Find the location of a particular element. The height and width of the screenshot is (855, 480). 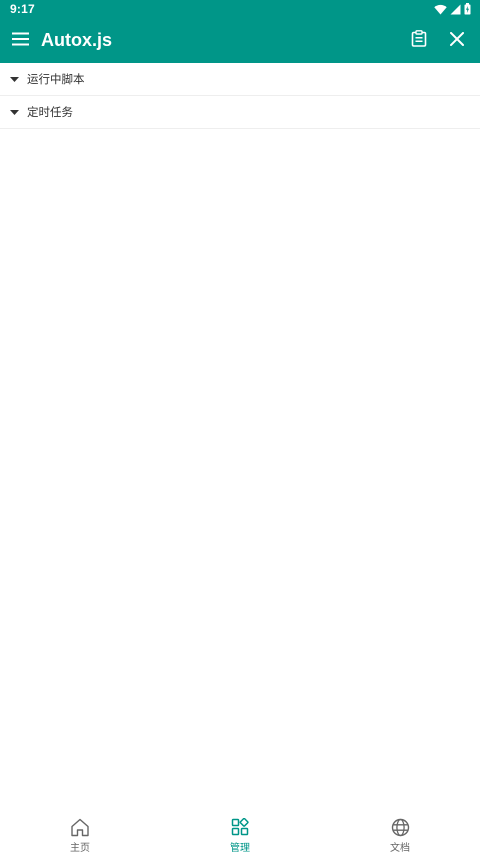

nav-manage-label: 管理 is located at coordinates (240, 848).